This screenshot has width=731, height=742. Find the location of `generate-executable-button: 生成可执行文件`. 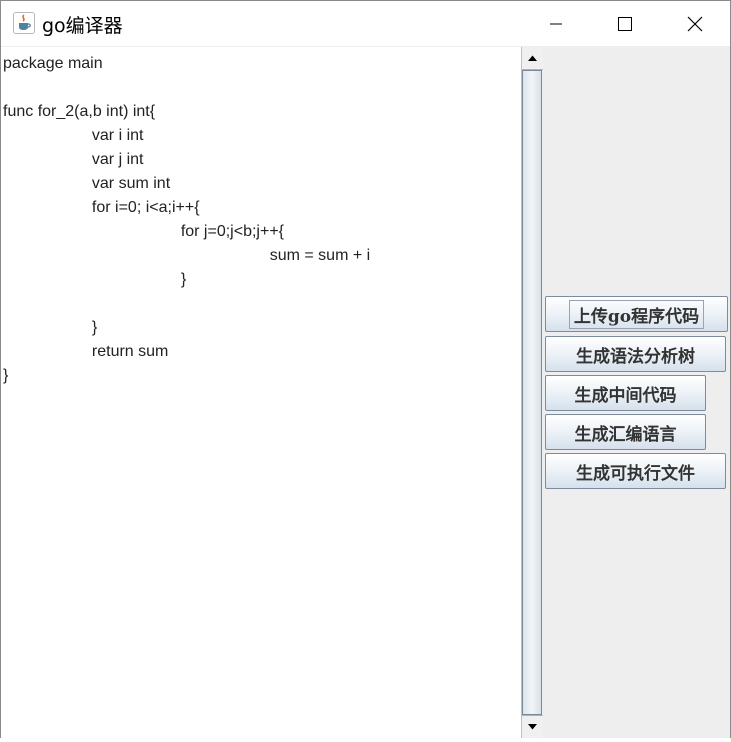

generate-executable-button: 生成可执行文件 is located at coordinates (635, 471).